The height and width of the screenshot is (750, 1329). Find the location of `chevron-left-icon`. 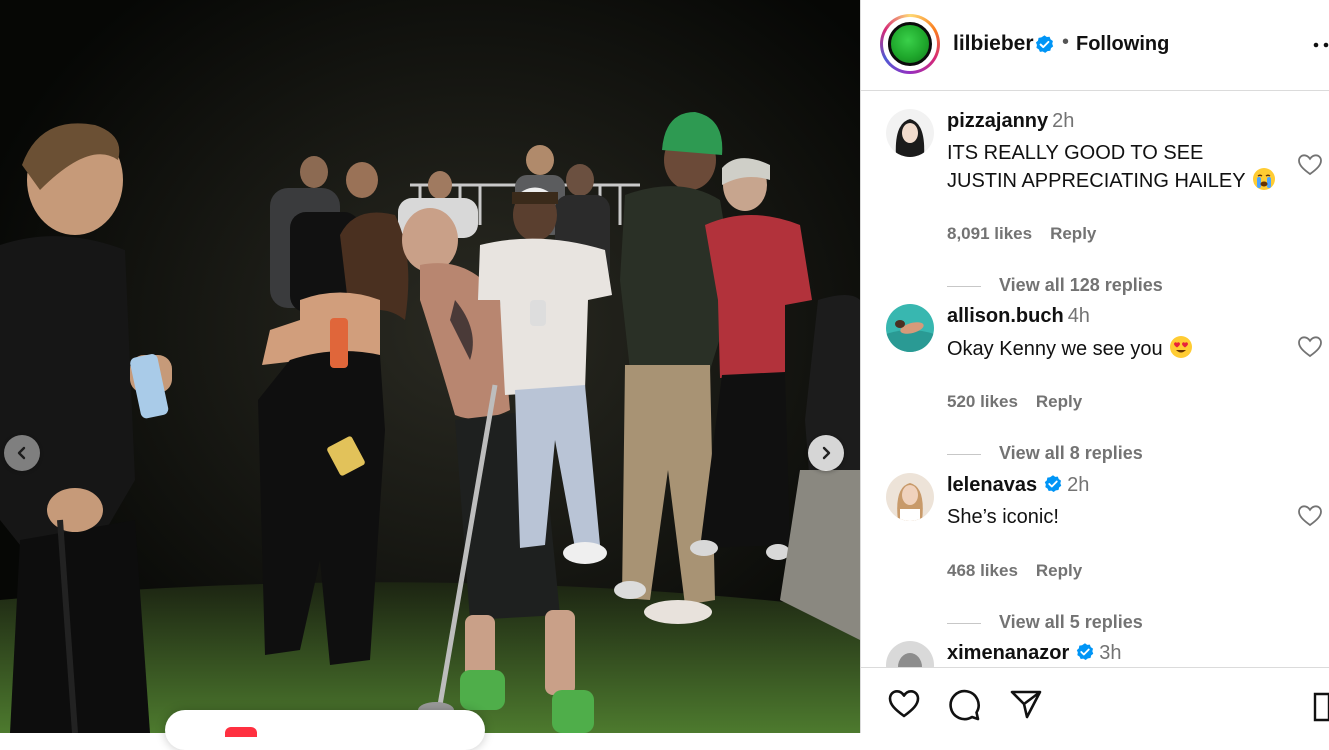

chevron-left-icon is located at coordinates (21, 453).